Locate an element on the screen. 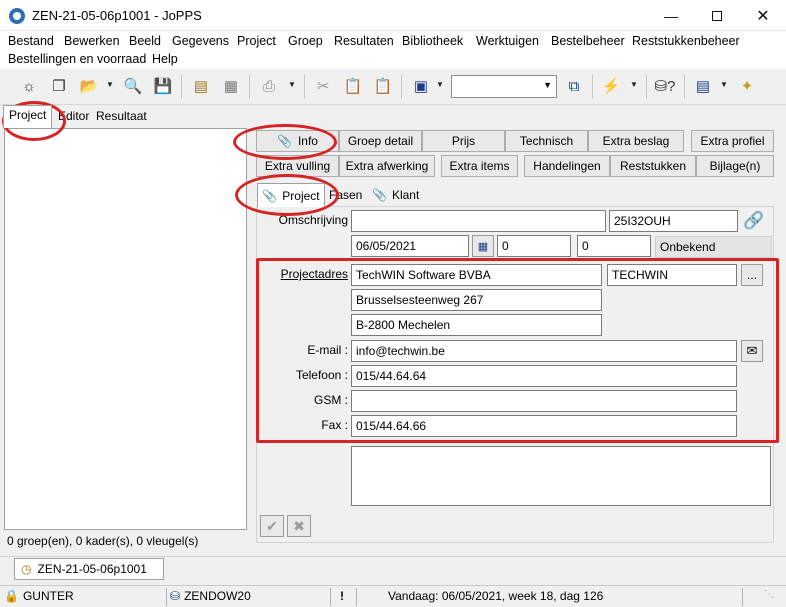 The image size is (786, 607). left-status-text: 0 groep(en), 0 kader(s), 0 vleugel(s) is located at coordinates (103, 541).